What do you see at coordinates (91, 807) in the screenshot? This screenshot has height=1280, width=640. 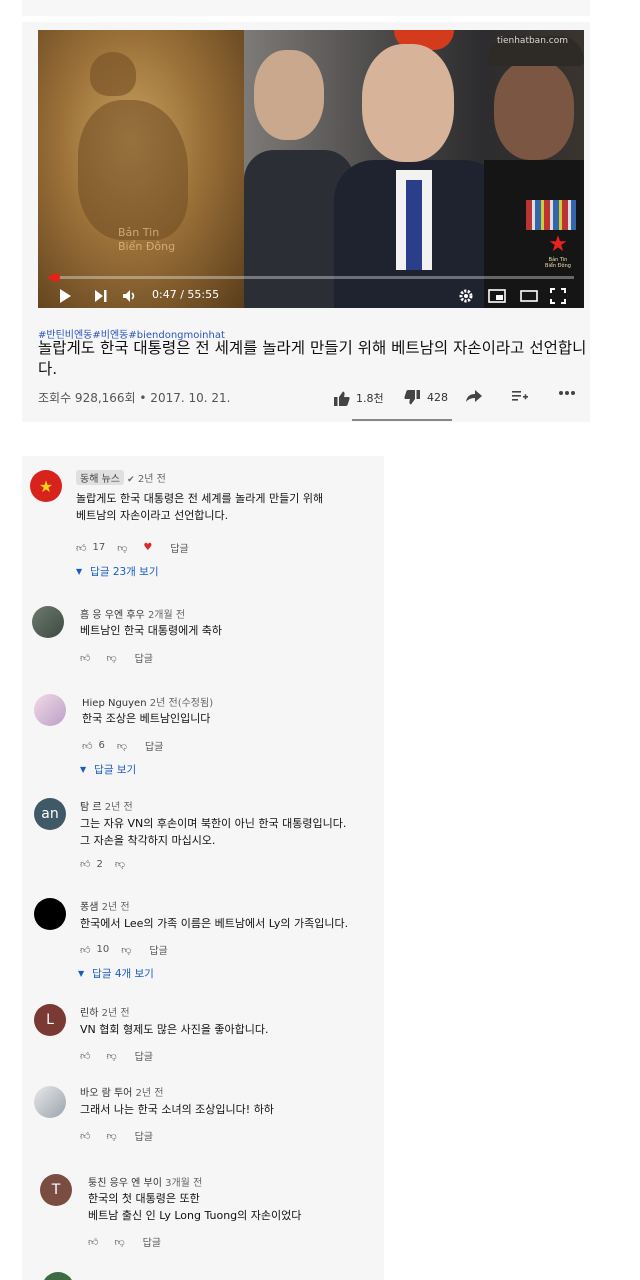 I see `comment-author: 탐 르` at bounding box center [91, 807].